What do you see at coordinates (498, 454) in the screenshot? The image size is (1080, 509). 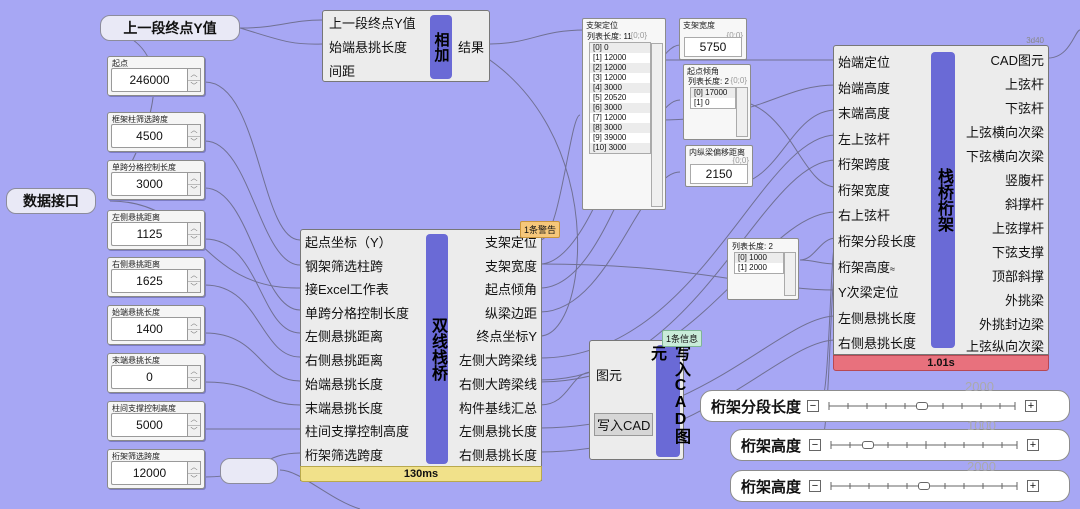 I see `bridge-output: 右侧悬挑长度` at bounding box center [498, 454].